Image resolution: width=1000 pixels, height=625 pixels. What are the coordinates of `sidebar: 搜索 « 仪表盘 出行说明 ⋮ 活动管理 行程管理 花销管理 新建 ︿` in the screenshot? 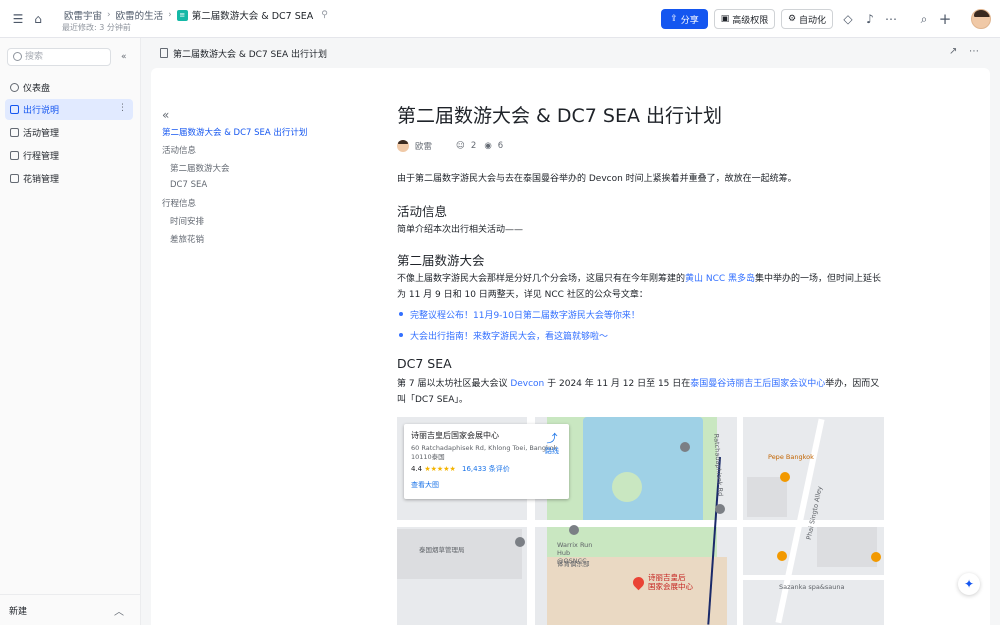 It's located at (70, 331).